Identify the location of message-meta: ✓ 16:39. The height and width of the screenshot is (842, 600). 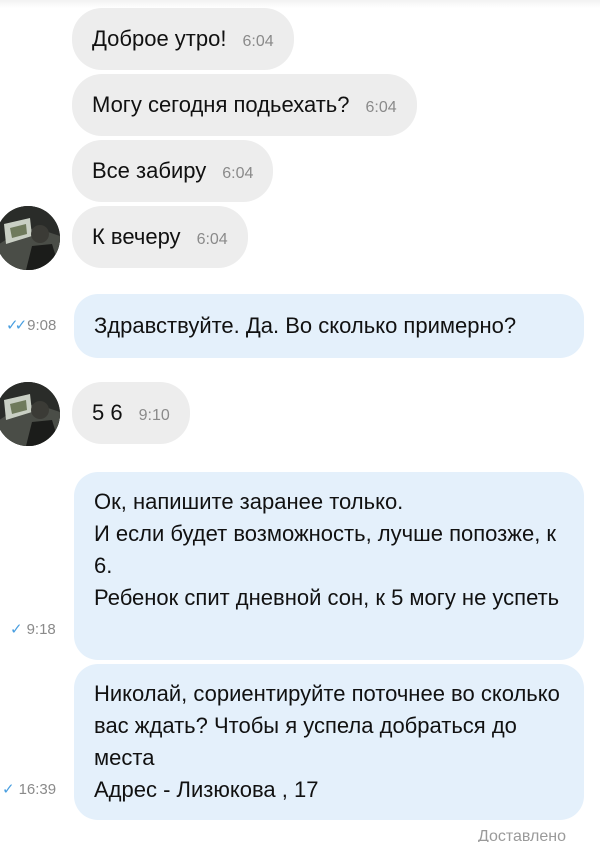
(29, 789).